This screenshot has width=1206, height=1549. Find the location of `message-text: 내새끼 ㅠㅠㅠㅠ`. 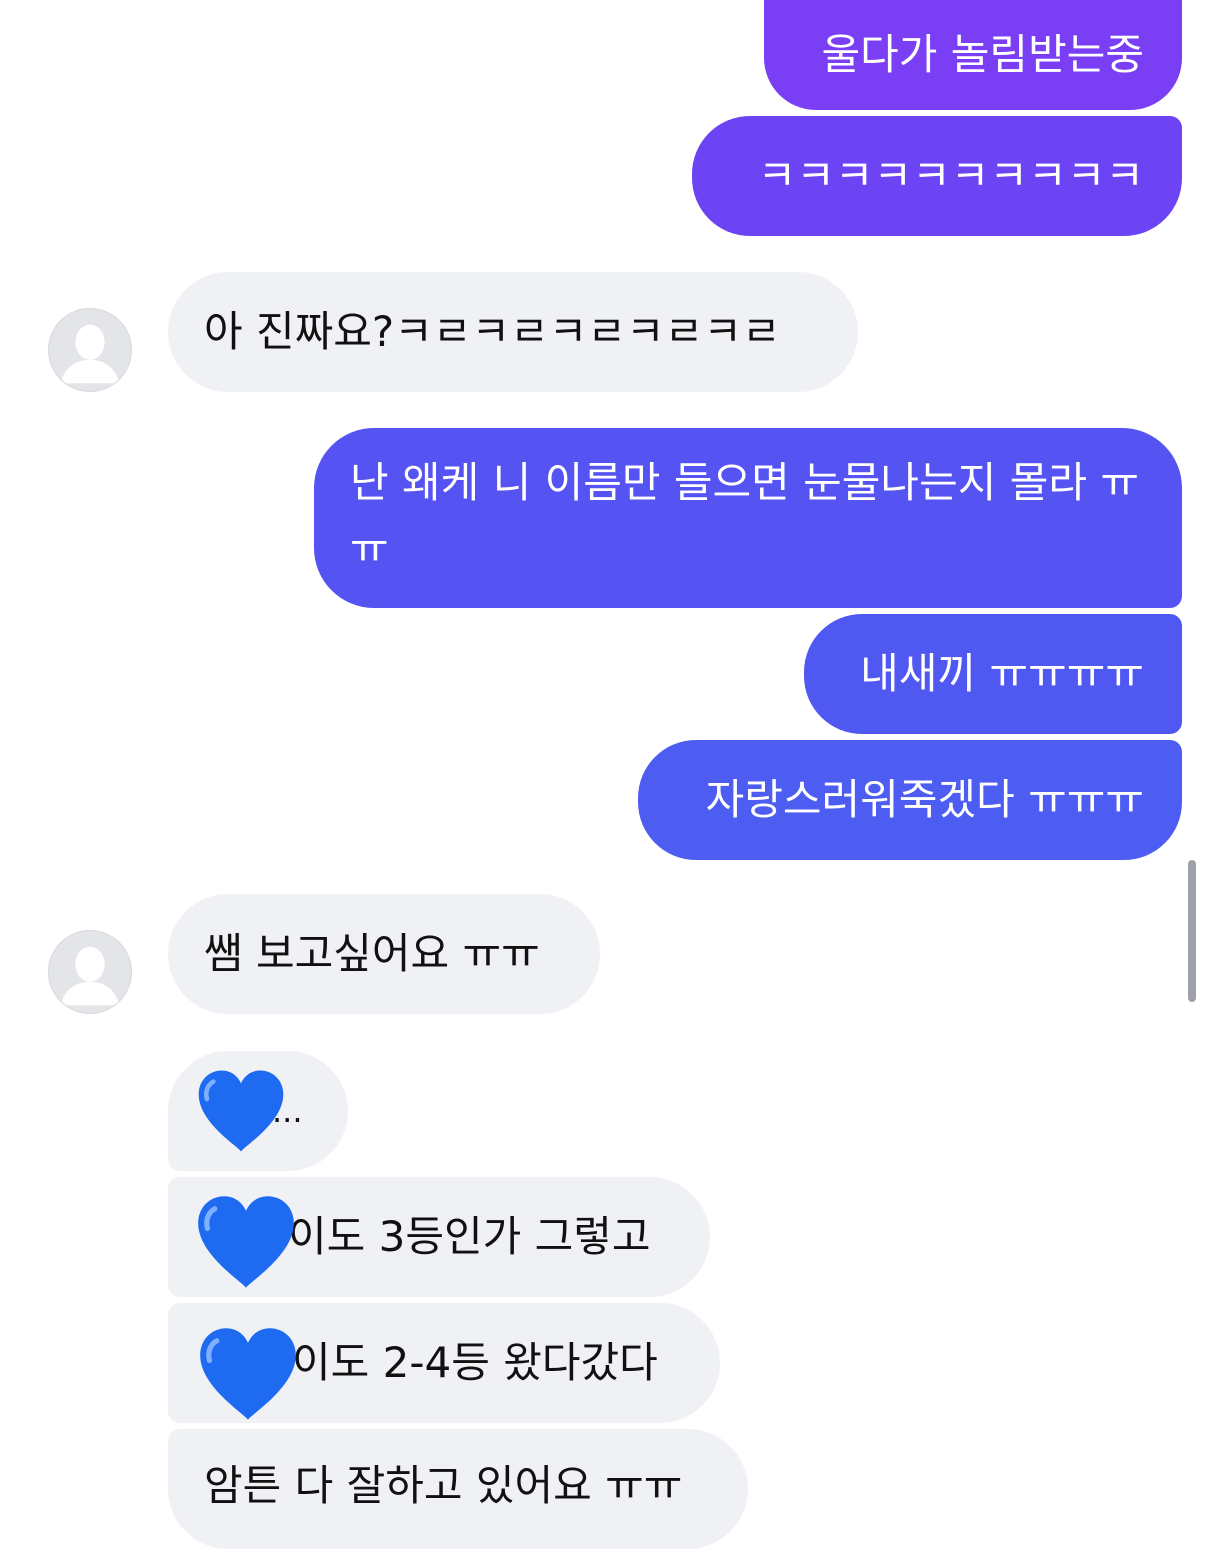

message-text: 내새끼 ㅠㅠㅠㅠ is located at coordinates (1002, 673).